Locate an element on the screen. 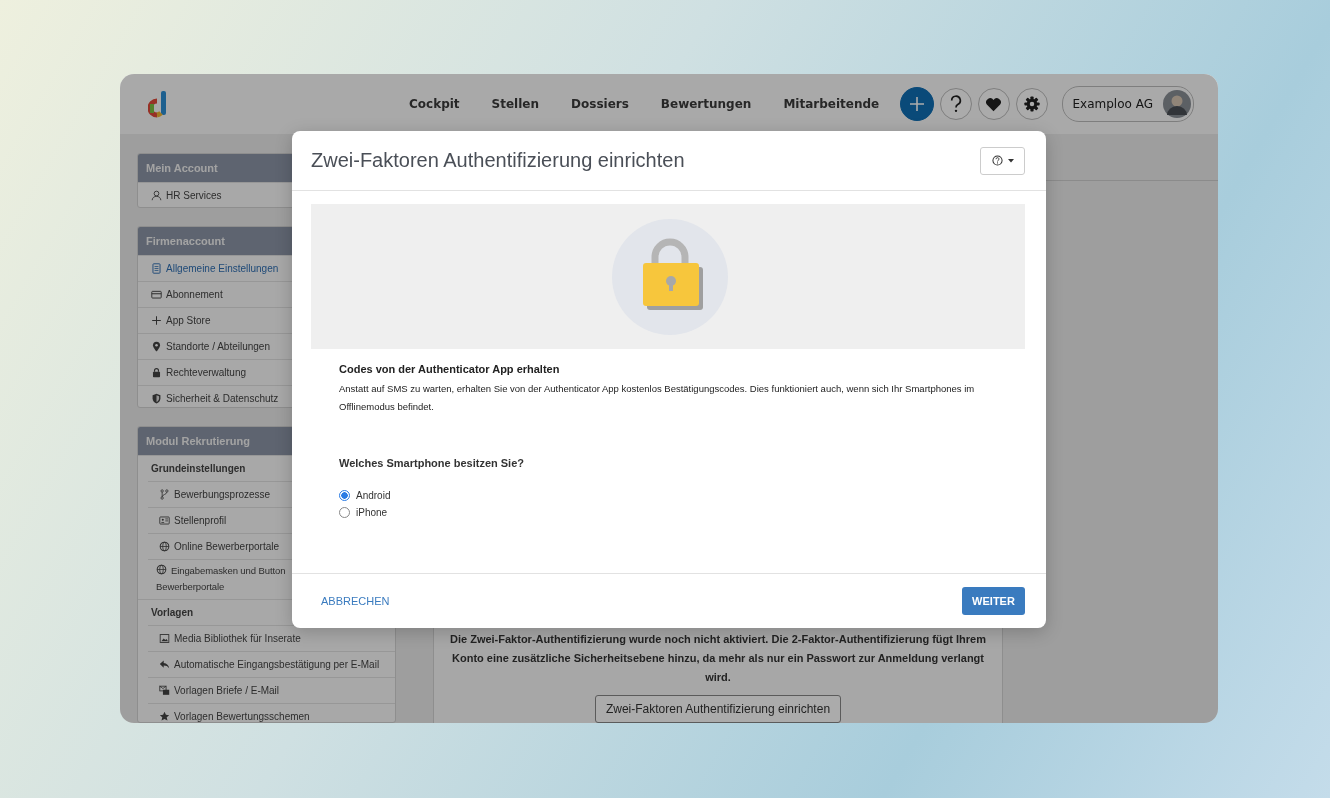 The width and height of the screenshot is (1330, 798). next-button: WEITER is located at coordinates (993, 601).